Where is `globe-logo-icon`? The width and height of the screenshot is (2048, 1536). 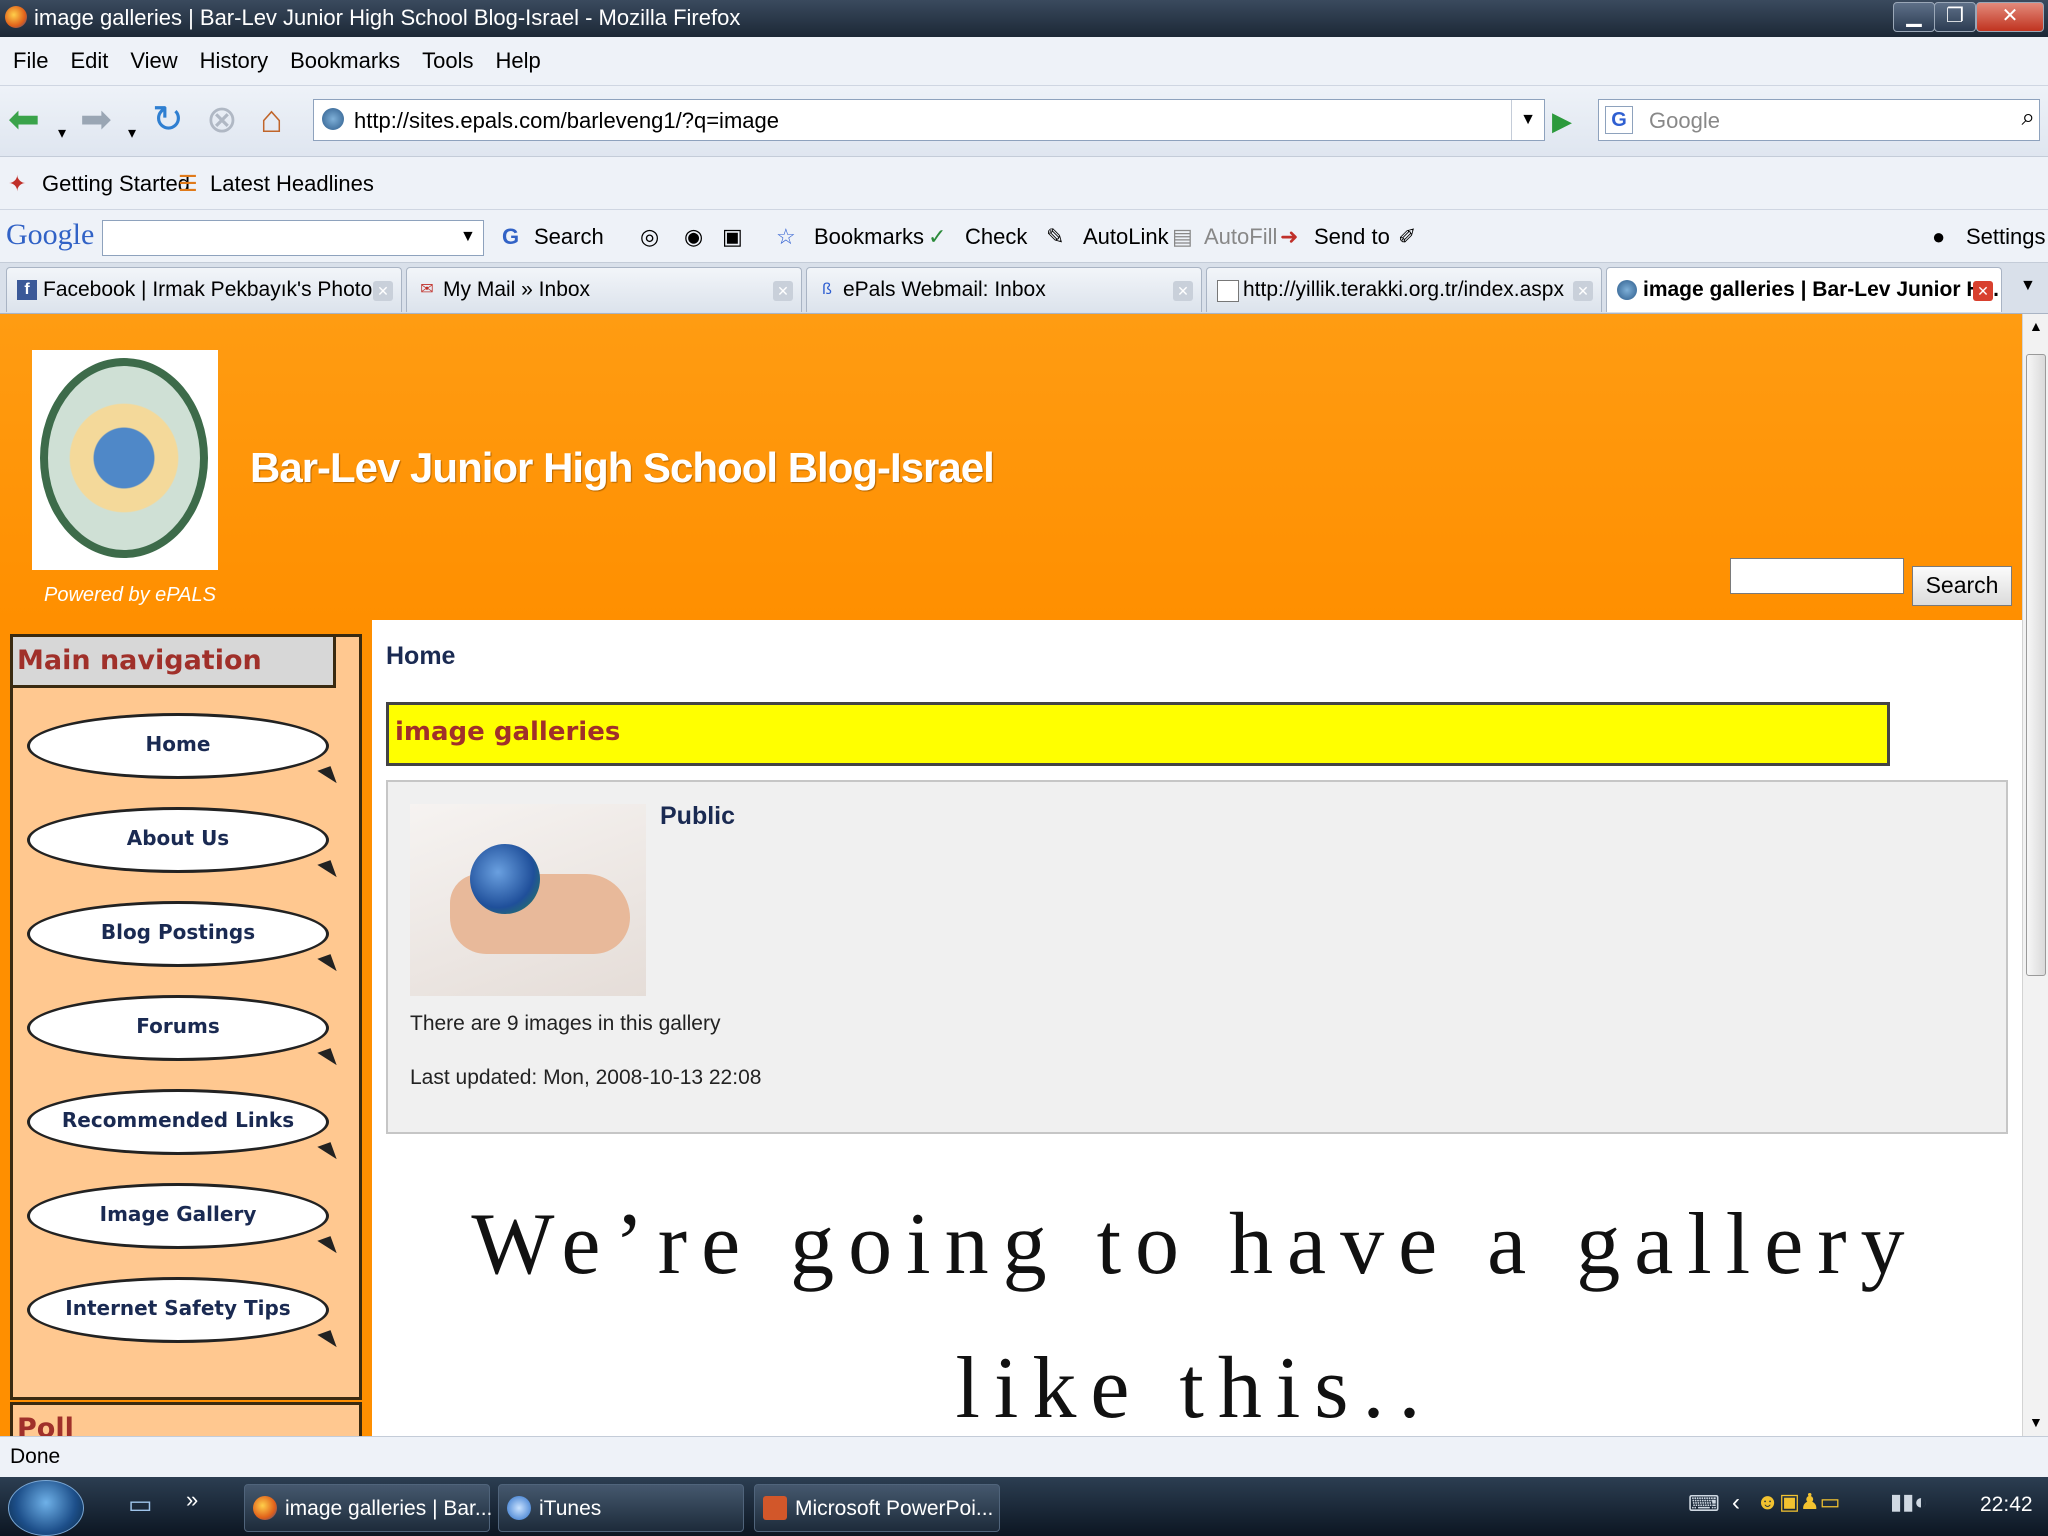 globe-logo-icon is located at coordinates (124, 458).